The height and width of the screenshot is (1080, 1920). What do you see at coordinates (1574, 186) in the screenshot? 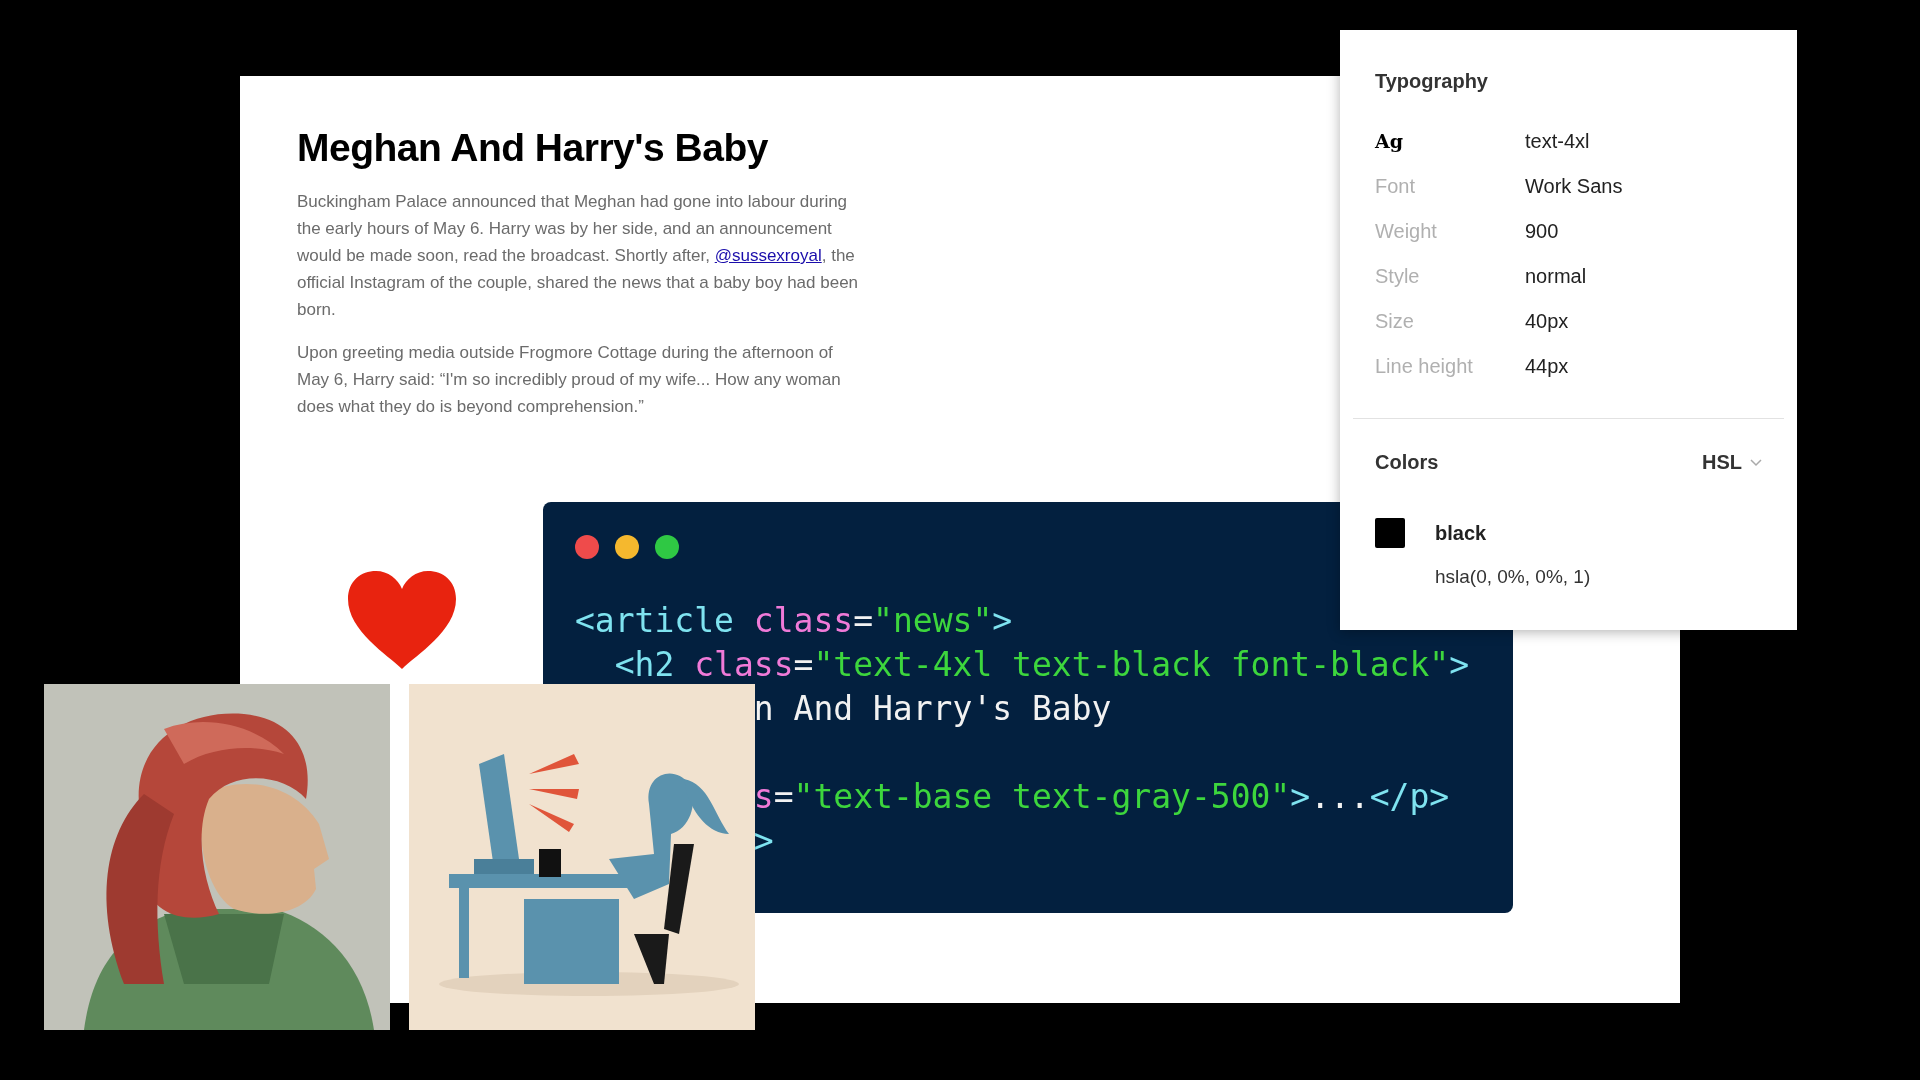
I see `property-value: Work Sans` at bounding box center [1574, 186].